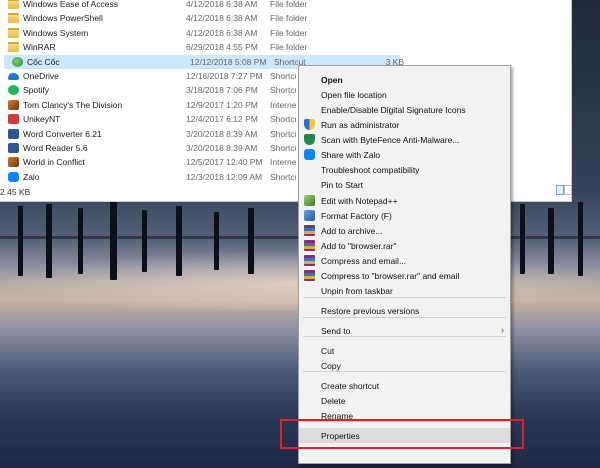 This screenshot has height=468, width=600. What do you see at coordinates (17, 61) in the screenshot?
I see `coccoc-icon` at bounding box center [17, 61].